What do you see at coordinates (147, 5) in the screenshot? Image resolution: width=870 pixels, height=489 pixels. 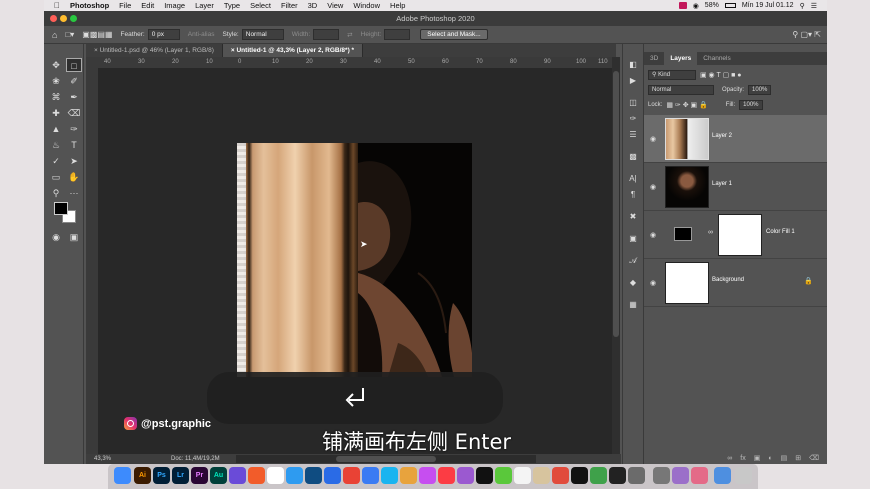 I see `menu-edit: Edit` at bounding box center [147, 5].